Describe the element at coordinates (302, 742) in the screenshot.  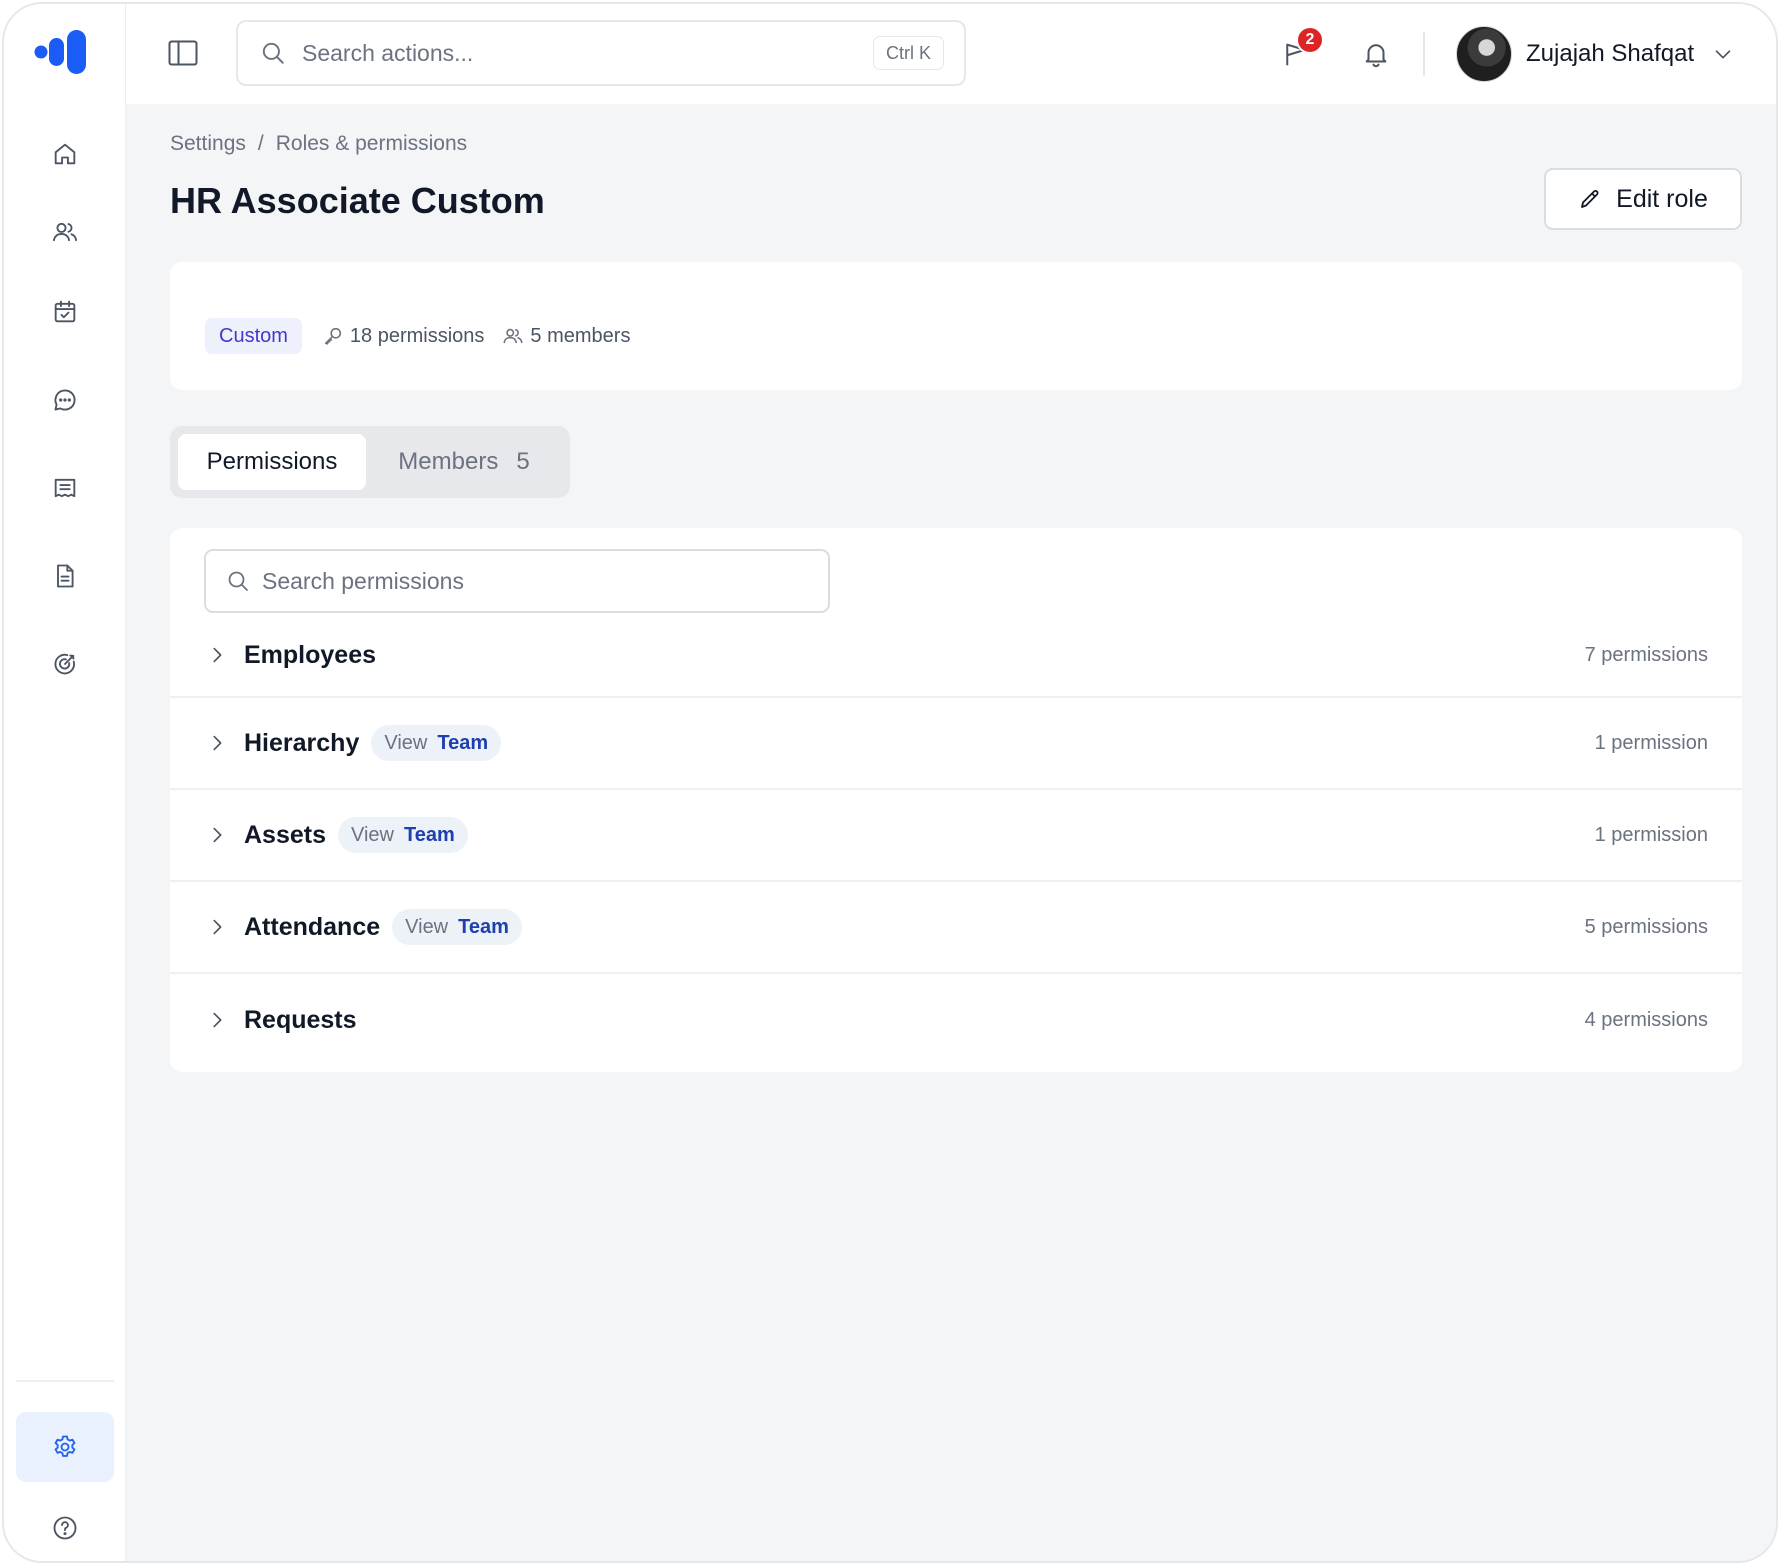
I see `permission-group-name: Hierarchy` at that location.